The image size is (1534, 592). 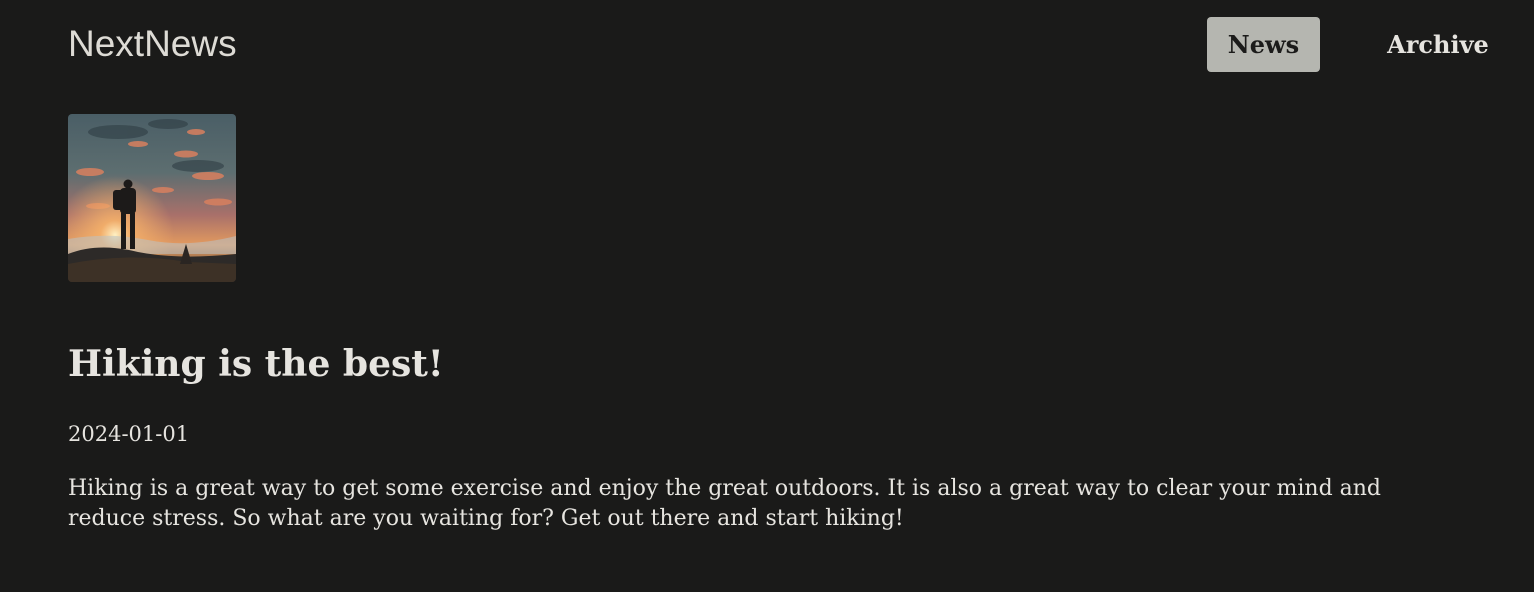 I want to click on site-header: NextNews News Archive, so click(x=767, y=44).